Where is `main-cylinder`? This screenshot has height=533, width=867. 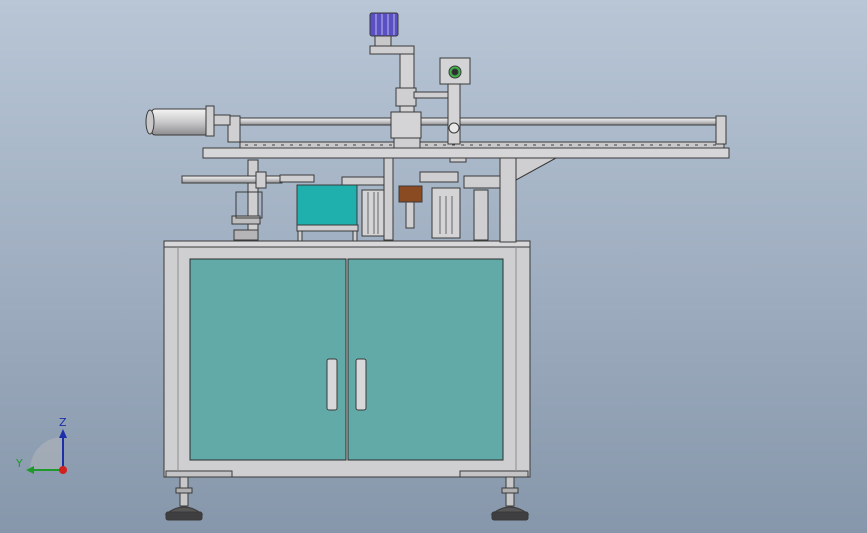
main-cylinder is located at coordinates (180, 122).